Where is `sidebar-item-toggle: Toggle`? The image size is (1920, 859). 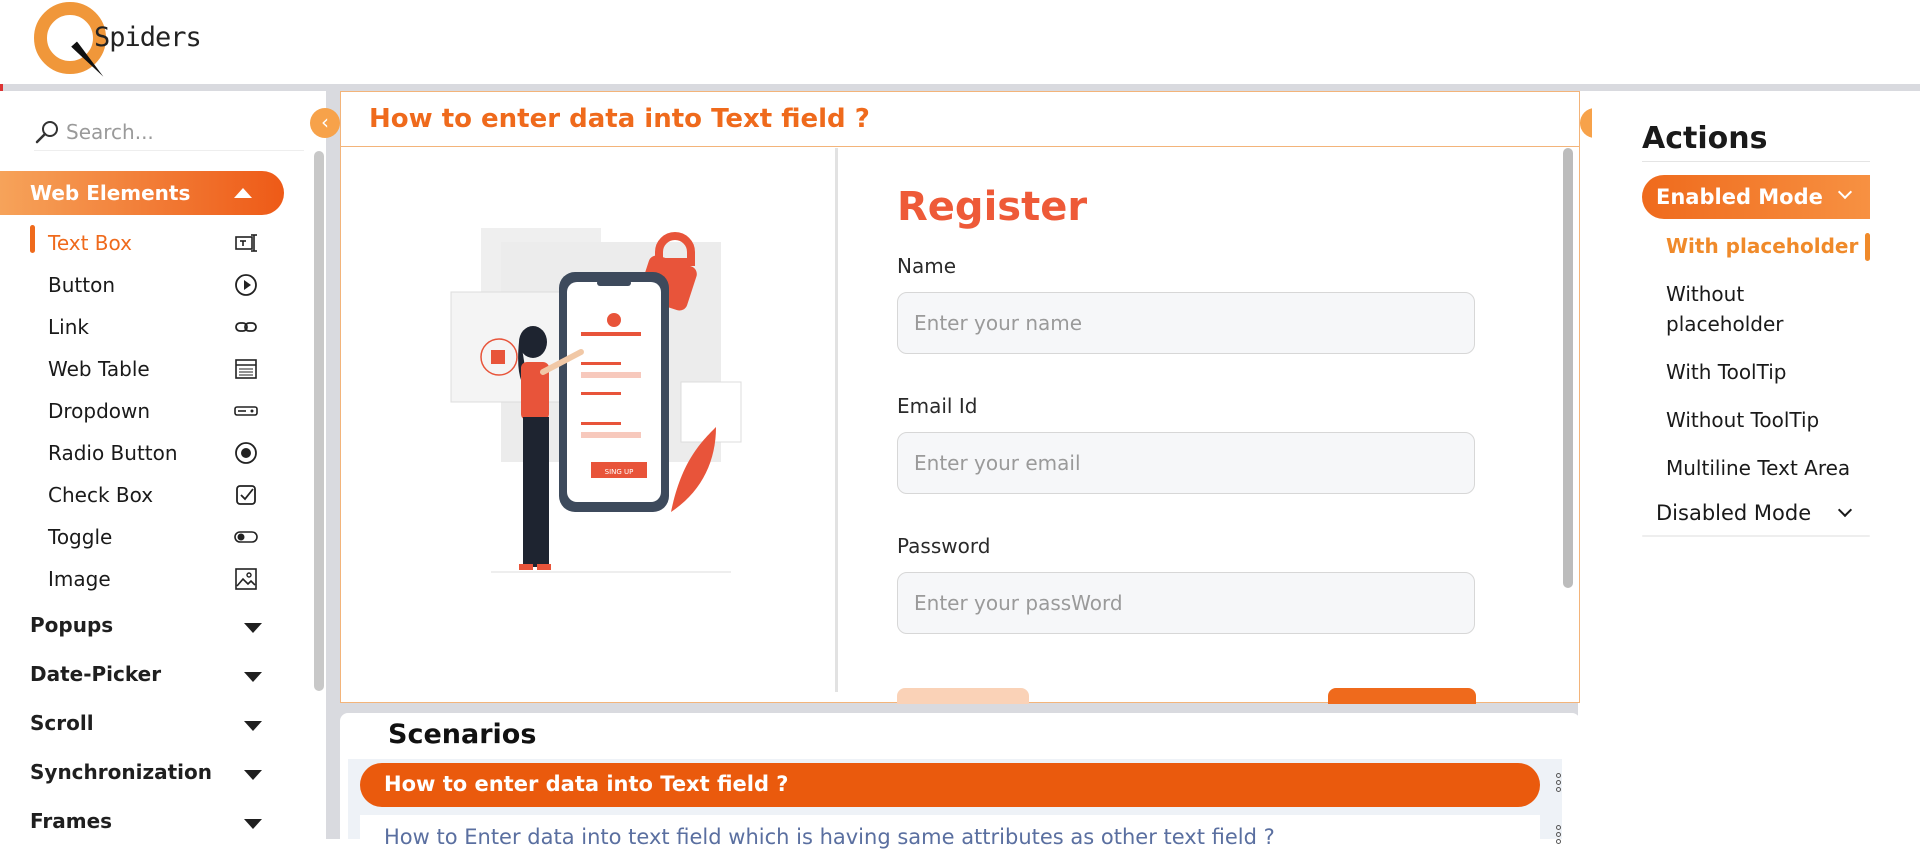
sidebar-item-toggle: Toggle is located at coordinates (158, 537).